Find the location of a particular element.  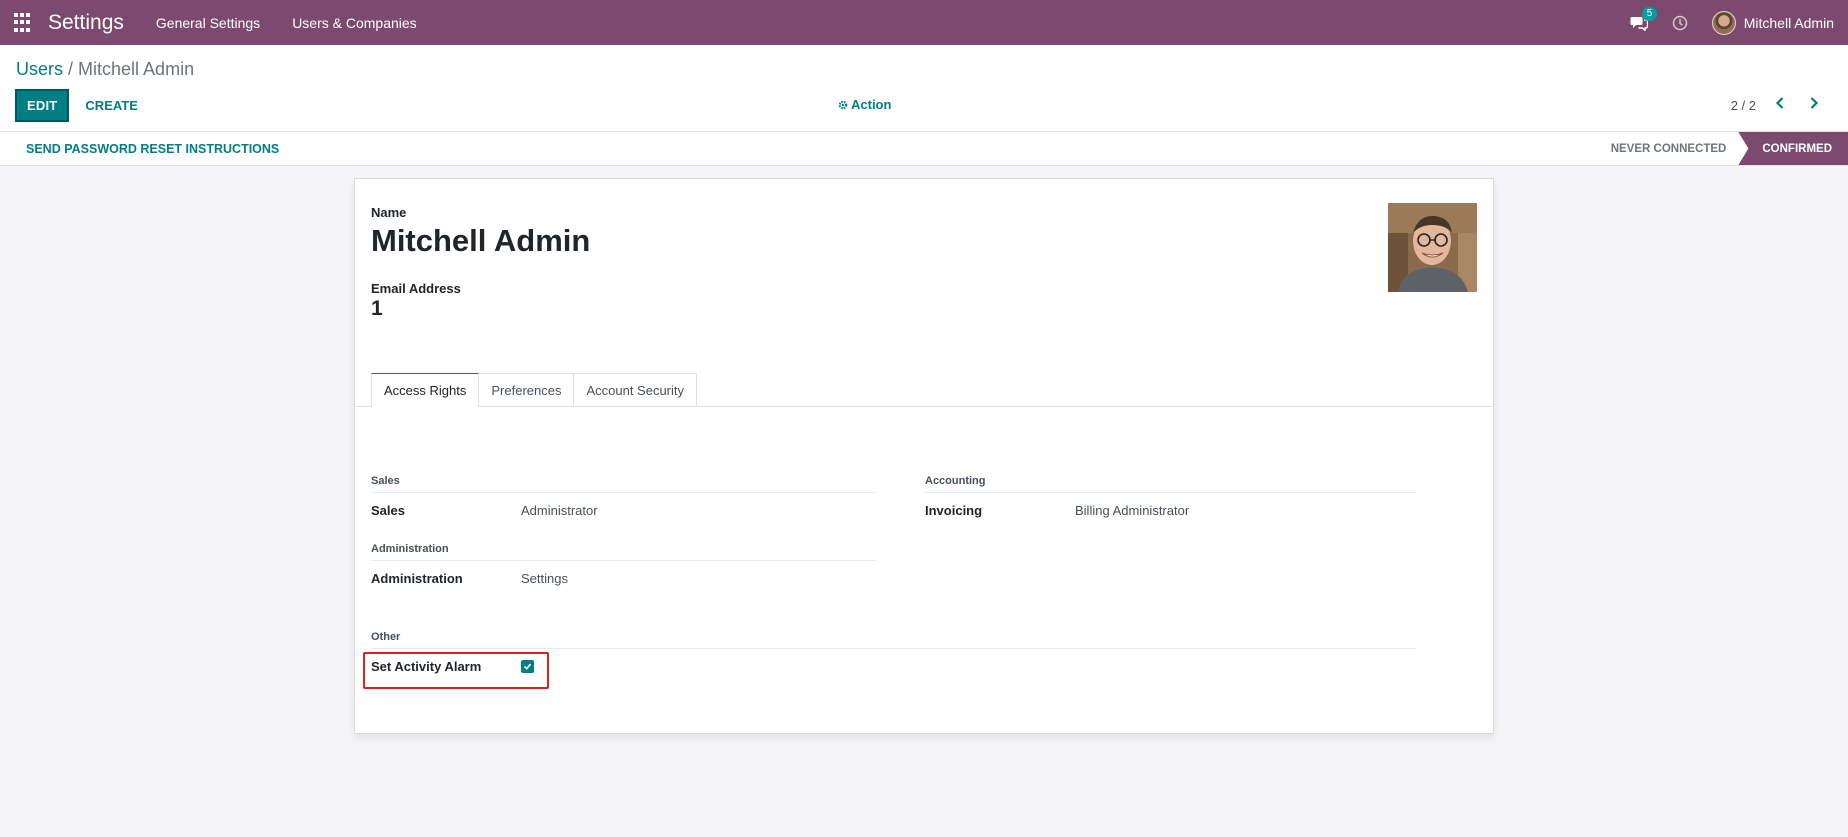

field-row-invoicing: Invoicing Billing Administrator is located at coordinates (1170, 510).